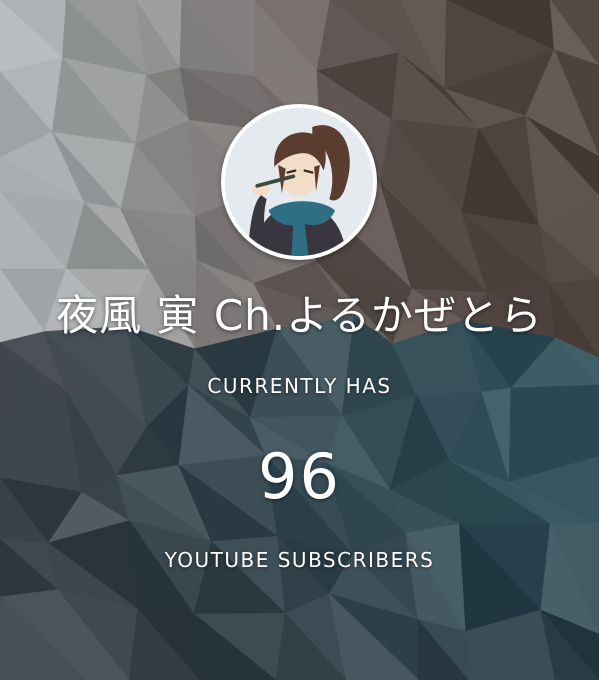 This screenshot has height=680, width=599. I want to click on youtube-subscribers-label: YOUTUBE SUBSCRIBERS, so click(299, 560).